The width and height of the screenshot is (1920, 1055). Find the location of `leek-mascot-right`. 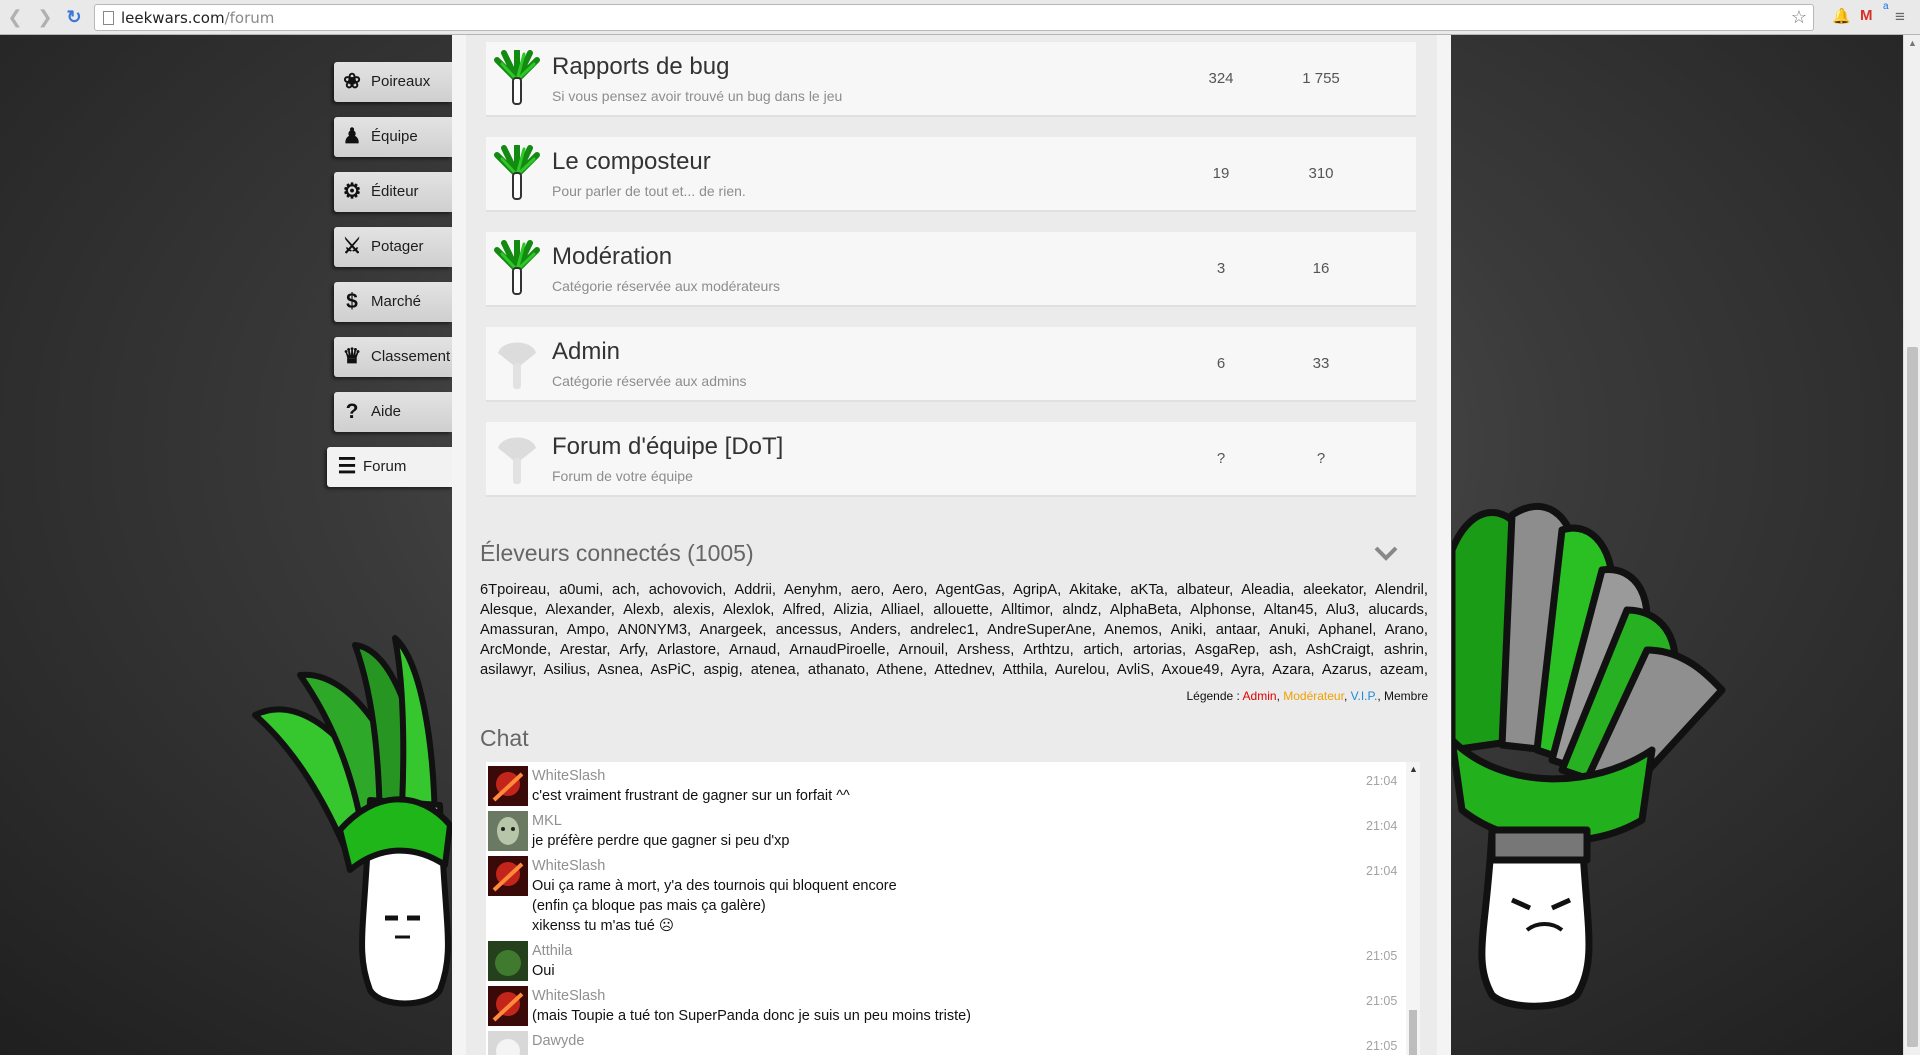

leek-mascot-right is located at coordinates (1589, 756).